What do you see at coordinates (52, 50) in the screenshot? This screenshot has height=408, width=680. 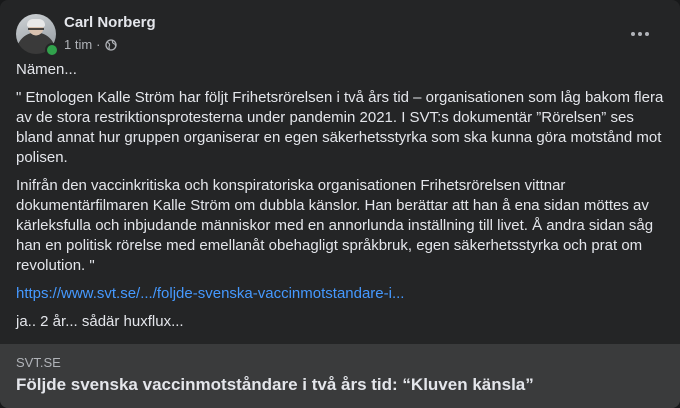 I see `online-status-icon` at bounding box center [52, 50].